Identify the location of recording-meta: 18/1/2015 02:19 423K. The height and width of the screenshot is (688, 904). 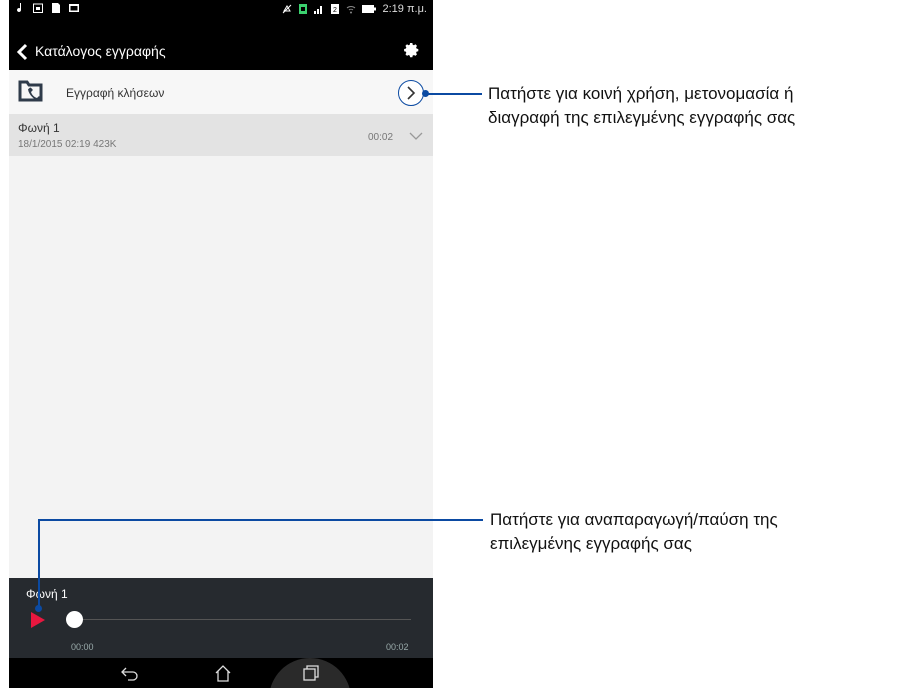
(67, 144).